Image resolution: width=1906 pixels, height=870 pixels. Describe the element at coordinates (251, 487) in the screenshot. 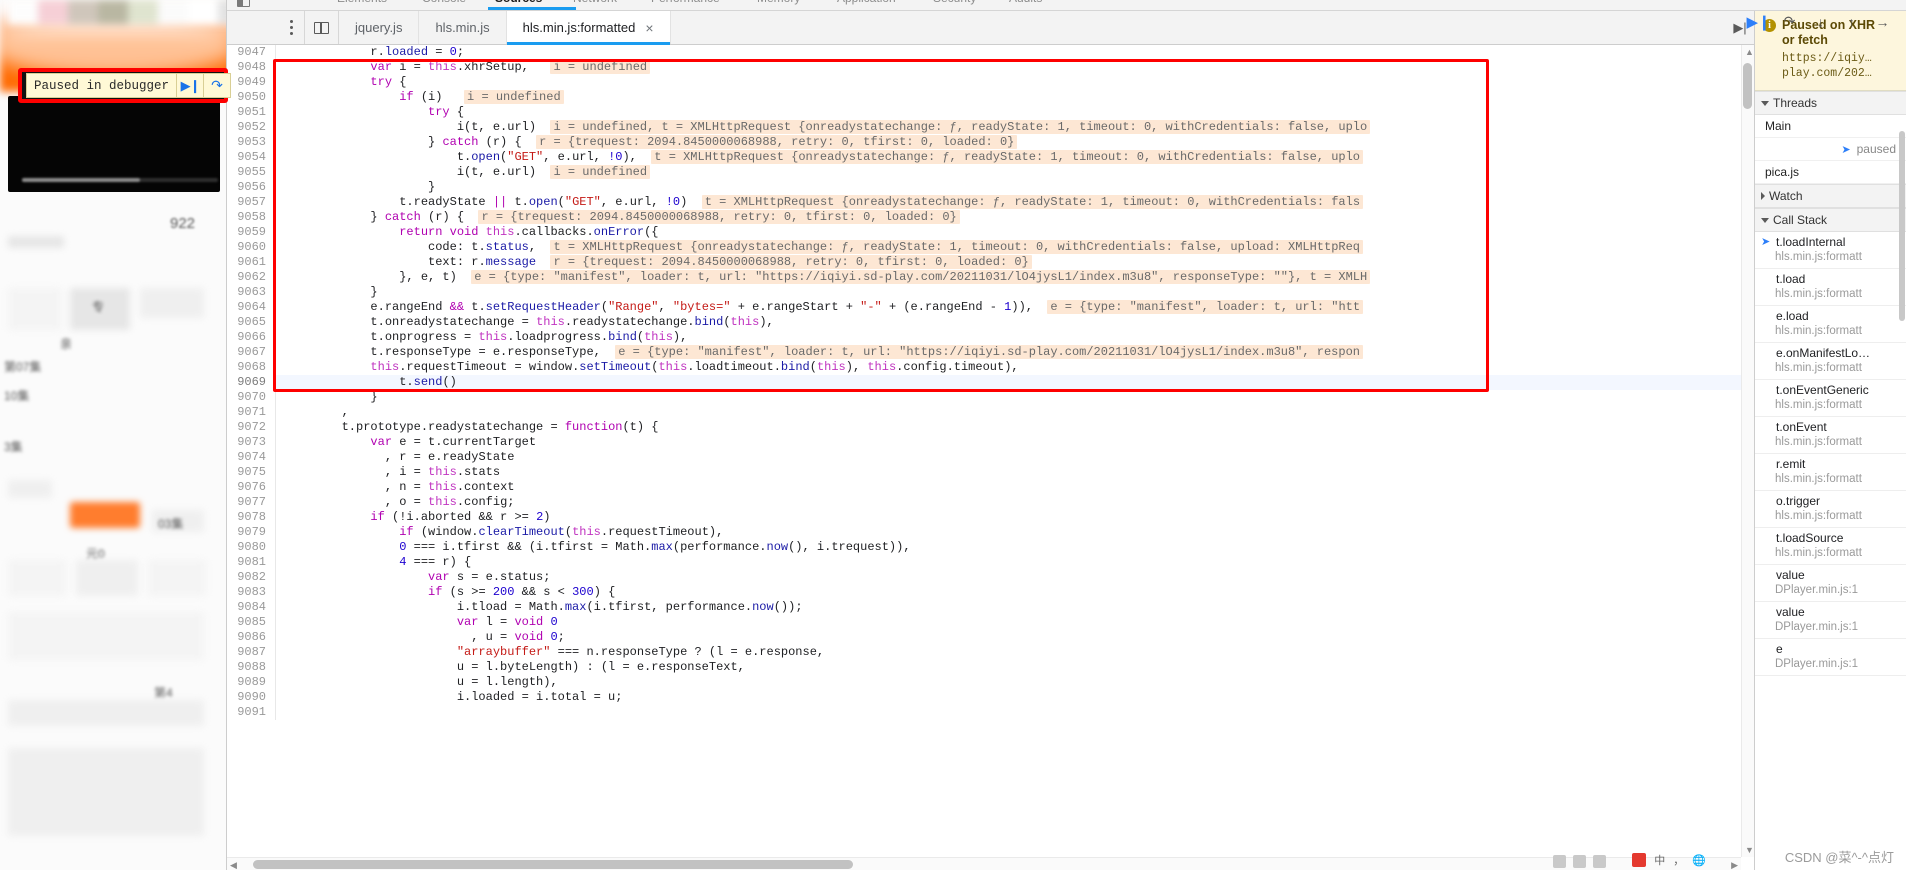

I see `line-number: 9076` at that location.